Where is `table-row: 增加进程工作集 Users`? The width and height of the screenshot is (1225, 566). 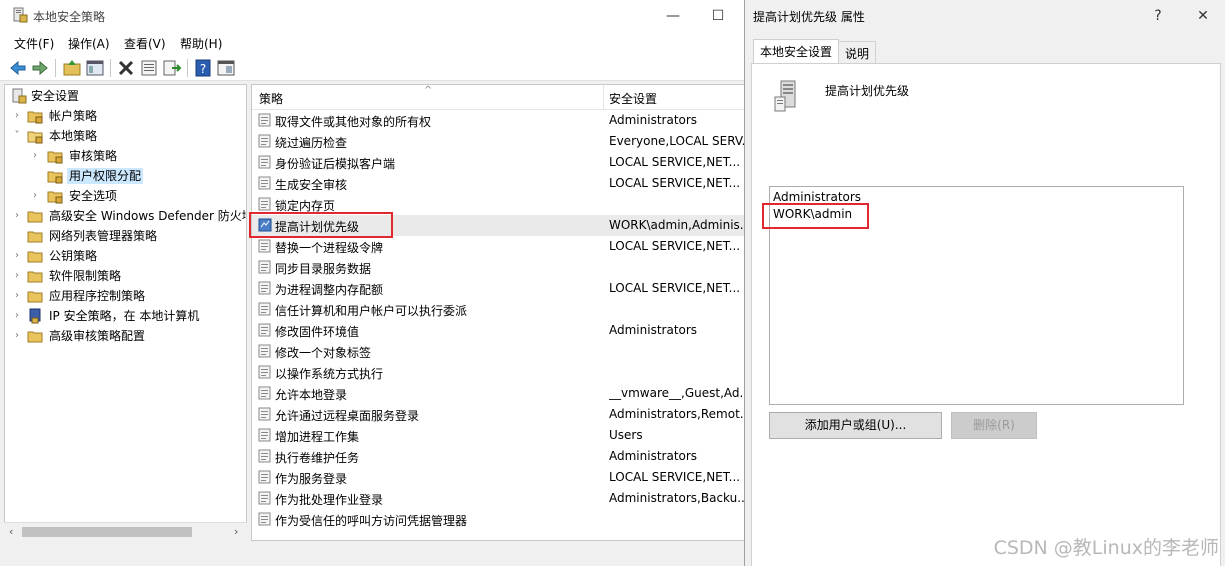
table-row: 增加进程工作集 Users is located at coordinates (500, 435).